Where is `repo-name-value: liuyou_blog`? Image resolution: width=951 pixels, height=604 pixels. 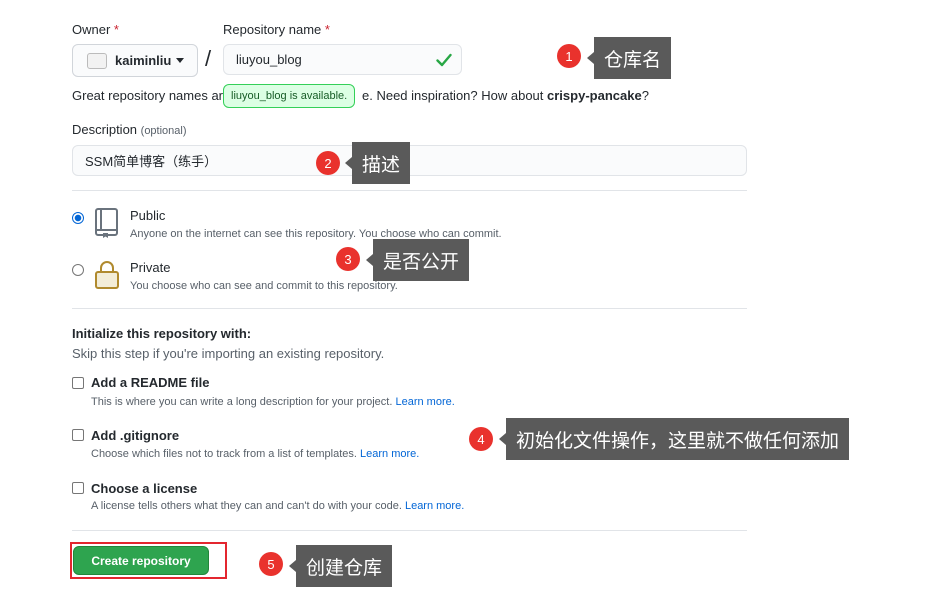
repo-name-value: liuyou_blog is located at coordinates (269, 59).